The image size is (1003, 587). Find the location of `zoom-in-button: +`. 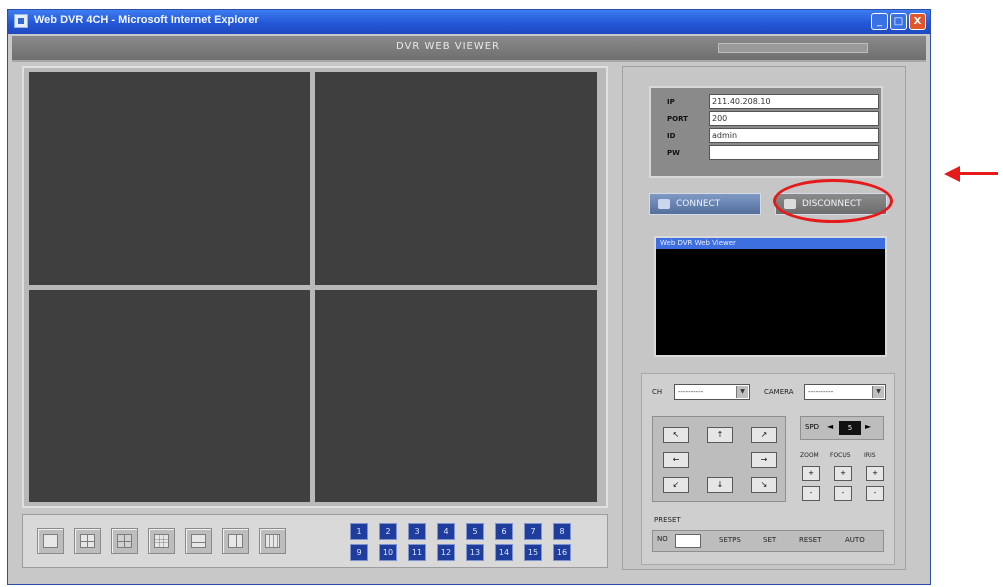

zoom-in-button: + is located at coordinates (811, 473).